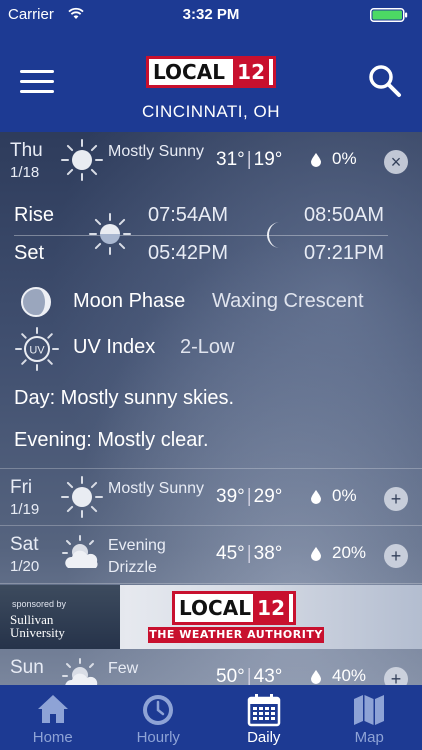  What do you see at coordinates (110, 234) in the screenshot?
I see `sunrise-sunset-icon` at bounding box center [110, 234].